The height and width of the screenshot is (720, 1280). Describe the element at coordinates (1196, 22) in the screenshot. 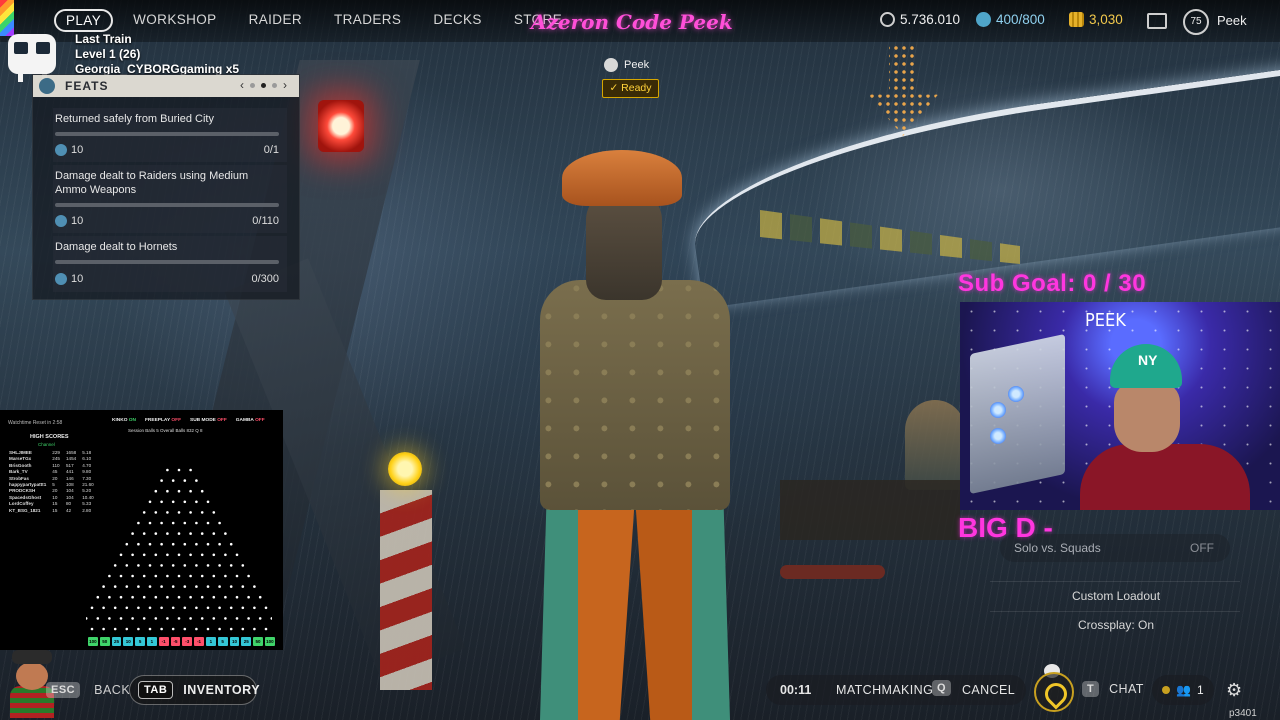

I see `player-level-badge: 75` at that location.